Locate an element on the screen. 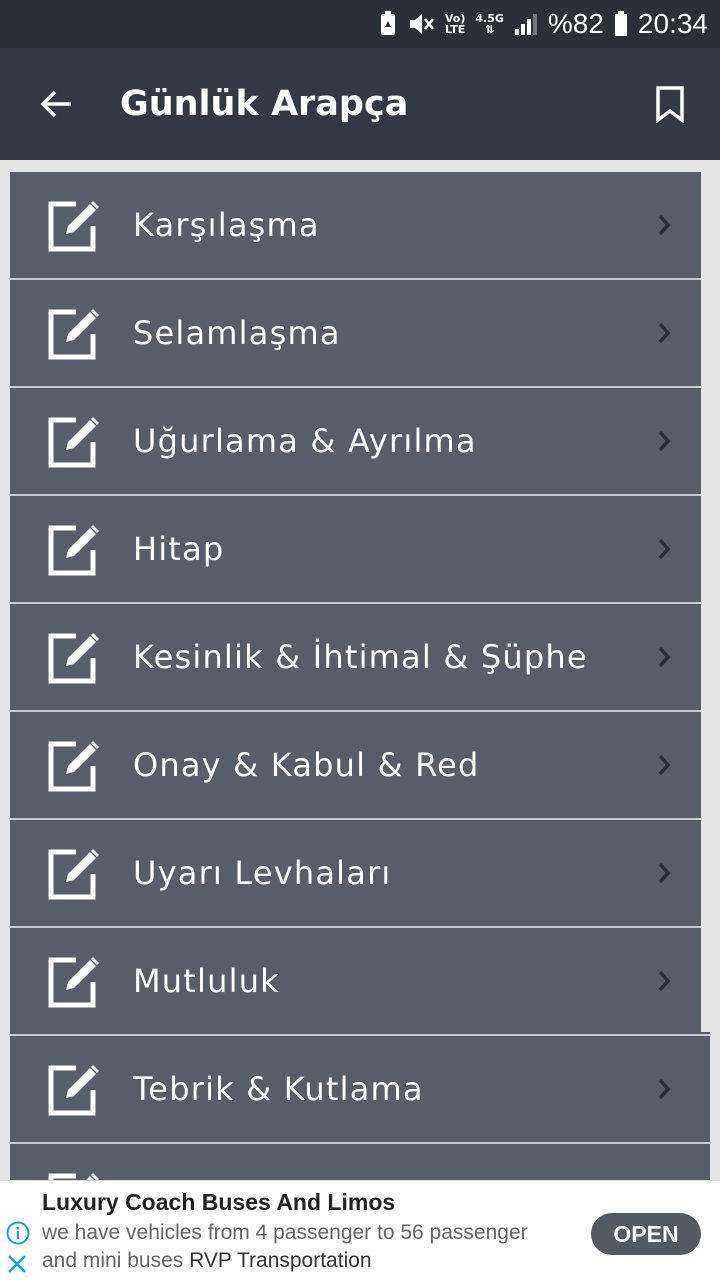 The image size is (720, 1280). bookmark-icon is located at coordinates (670, 104).